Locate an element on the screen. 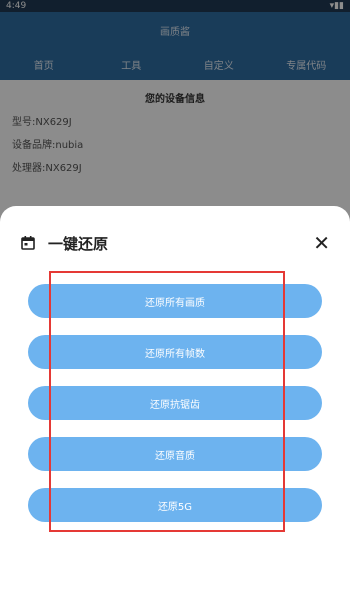  restore-5g-button: 还原5G is located at coordinates (175, 505).